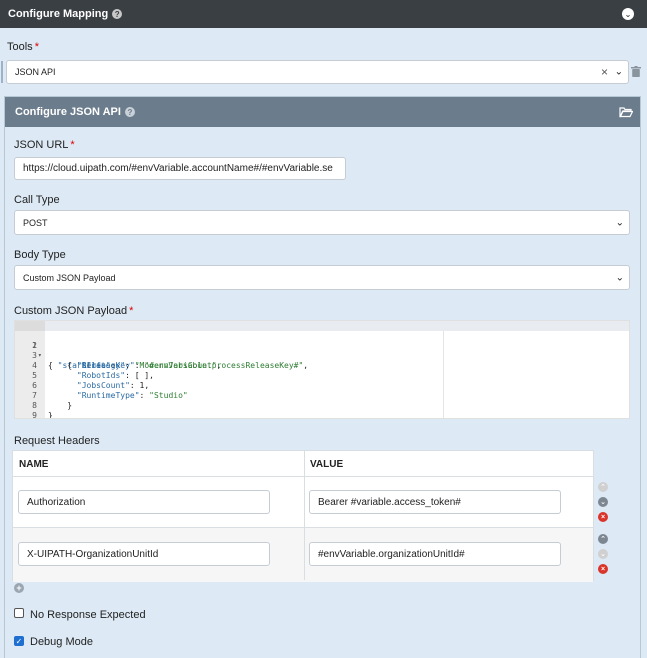 Image resolution: width=647 pixels, height=658 pixels. What do you see at coordinates (30, 326) in the screenshot?
I see `active-gutter` at bounding box center [30, 326].